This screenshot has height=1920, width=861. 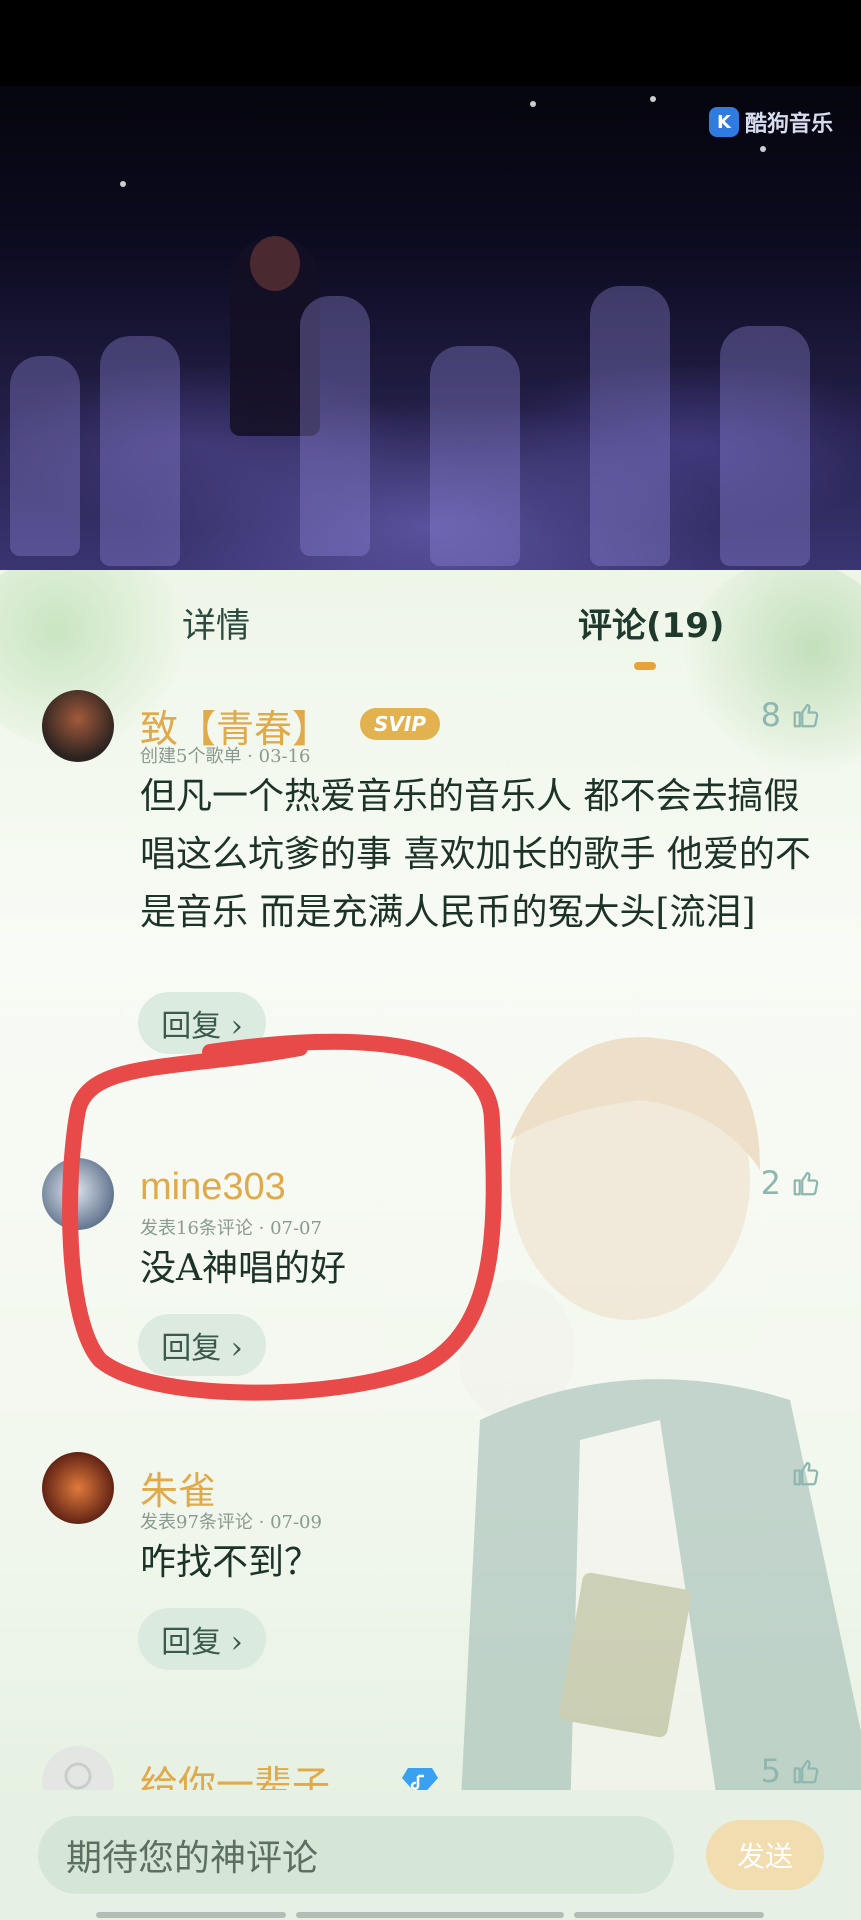 I want to click on like-button, so click(x=801, y=1473).